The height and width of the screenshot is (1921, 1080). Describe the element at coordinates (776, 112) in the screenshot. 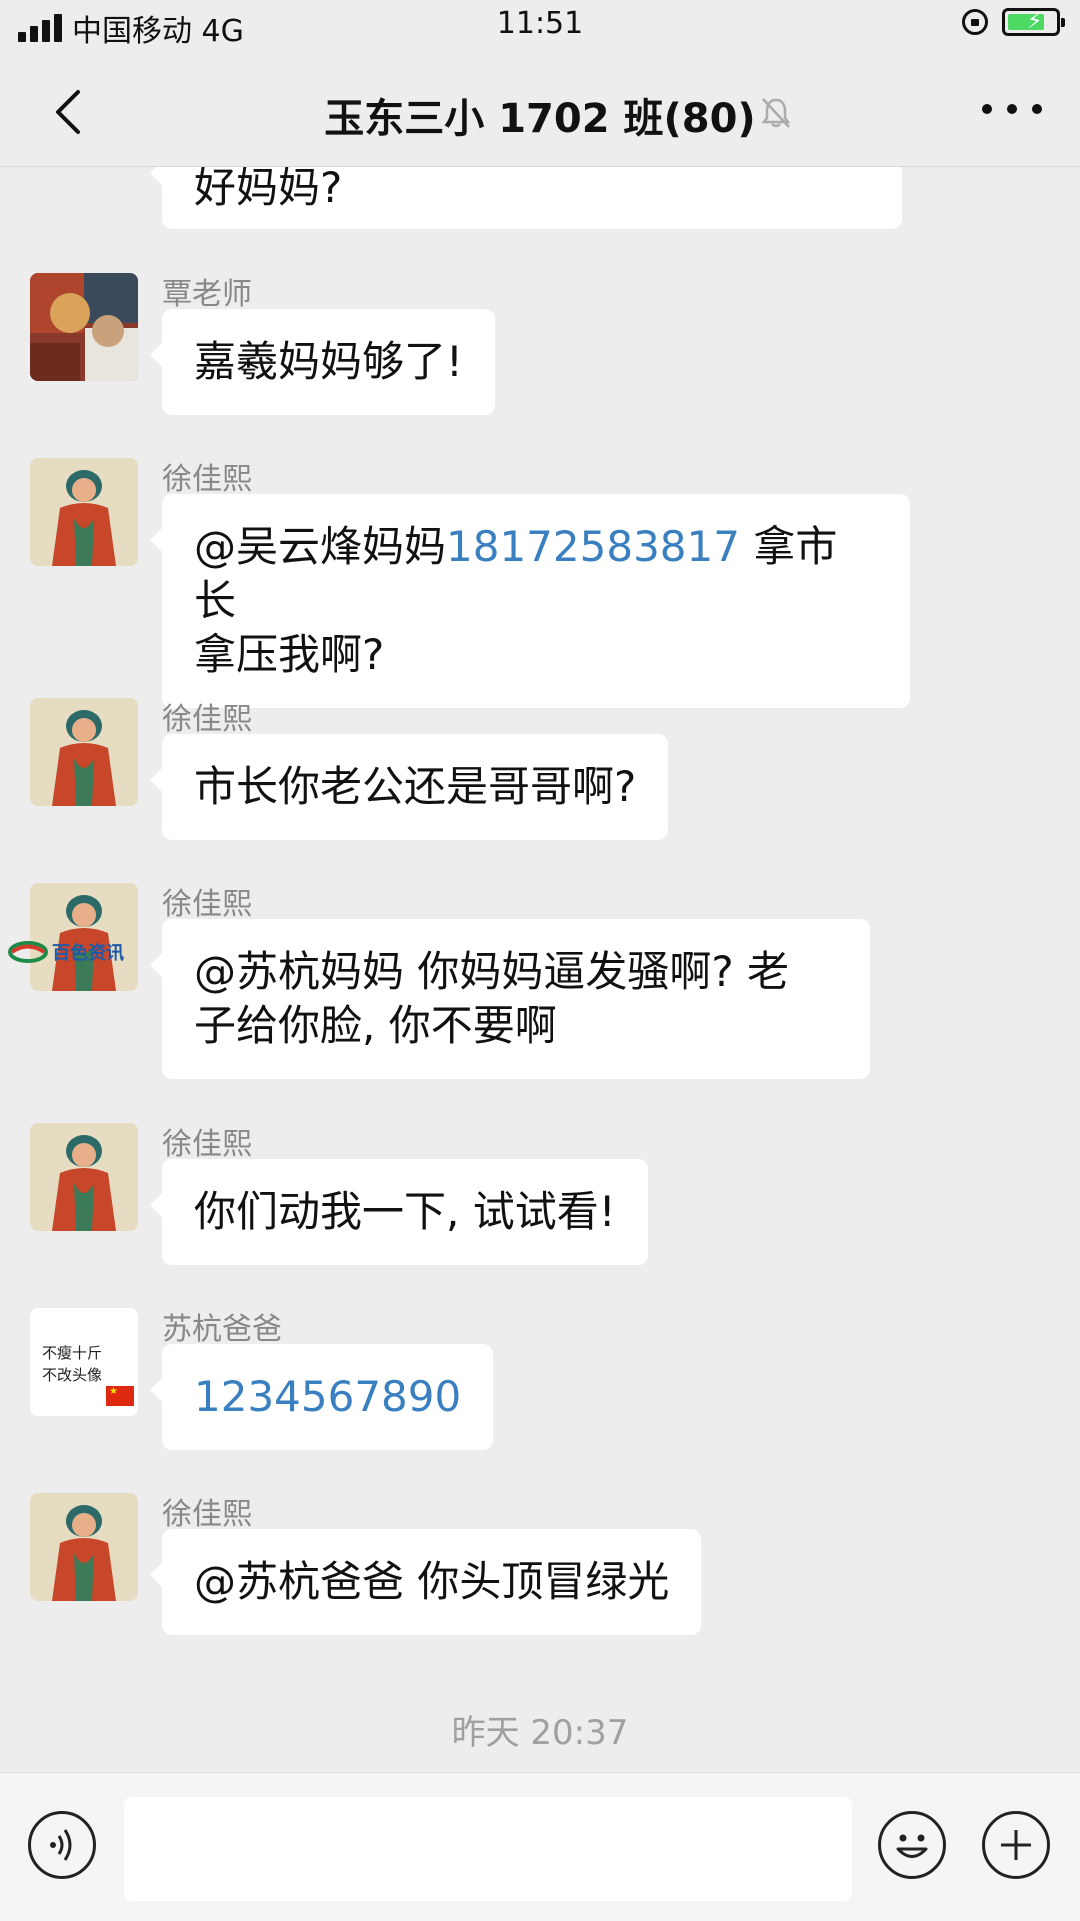

I see `mute-bell-icon` at that location.